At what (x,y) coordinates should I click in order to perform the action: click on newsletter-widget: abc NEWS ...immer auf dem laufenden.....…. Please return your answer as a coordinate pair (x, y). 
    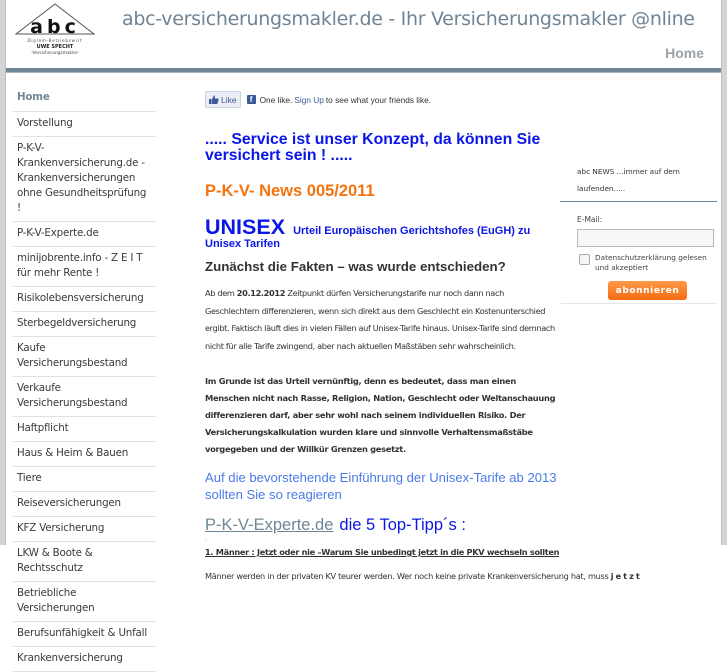
    Looking at the image, I should click on (638, 233).